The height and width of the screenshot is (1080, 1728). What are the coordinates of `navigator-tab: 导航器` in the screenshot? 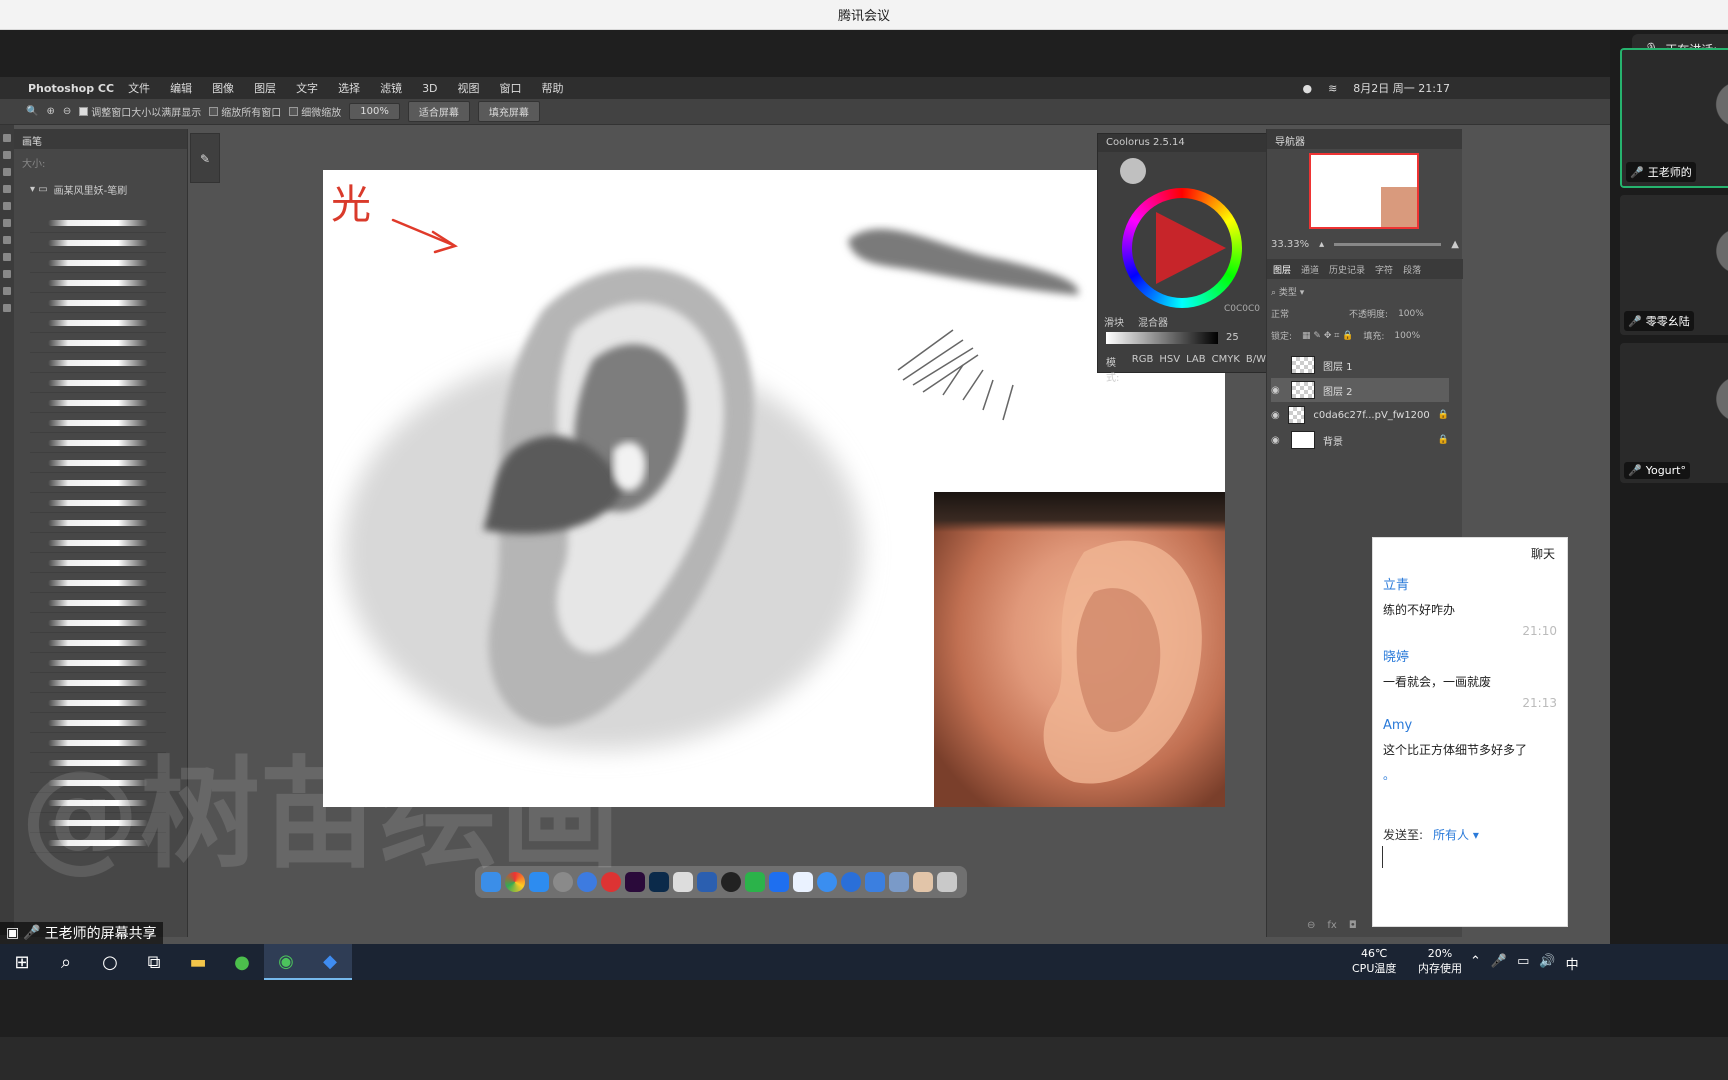 It's located at (1364, 139).